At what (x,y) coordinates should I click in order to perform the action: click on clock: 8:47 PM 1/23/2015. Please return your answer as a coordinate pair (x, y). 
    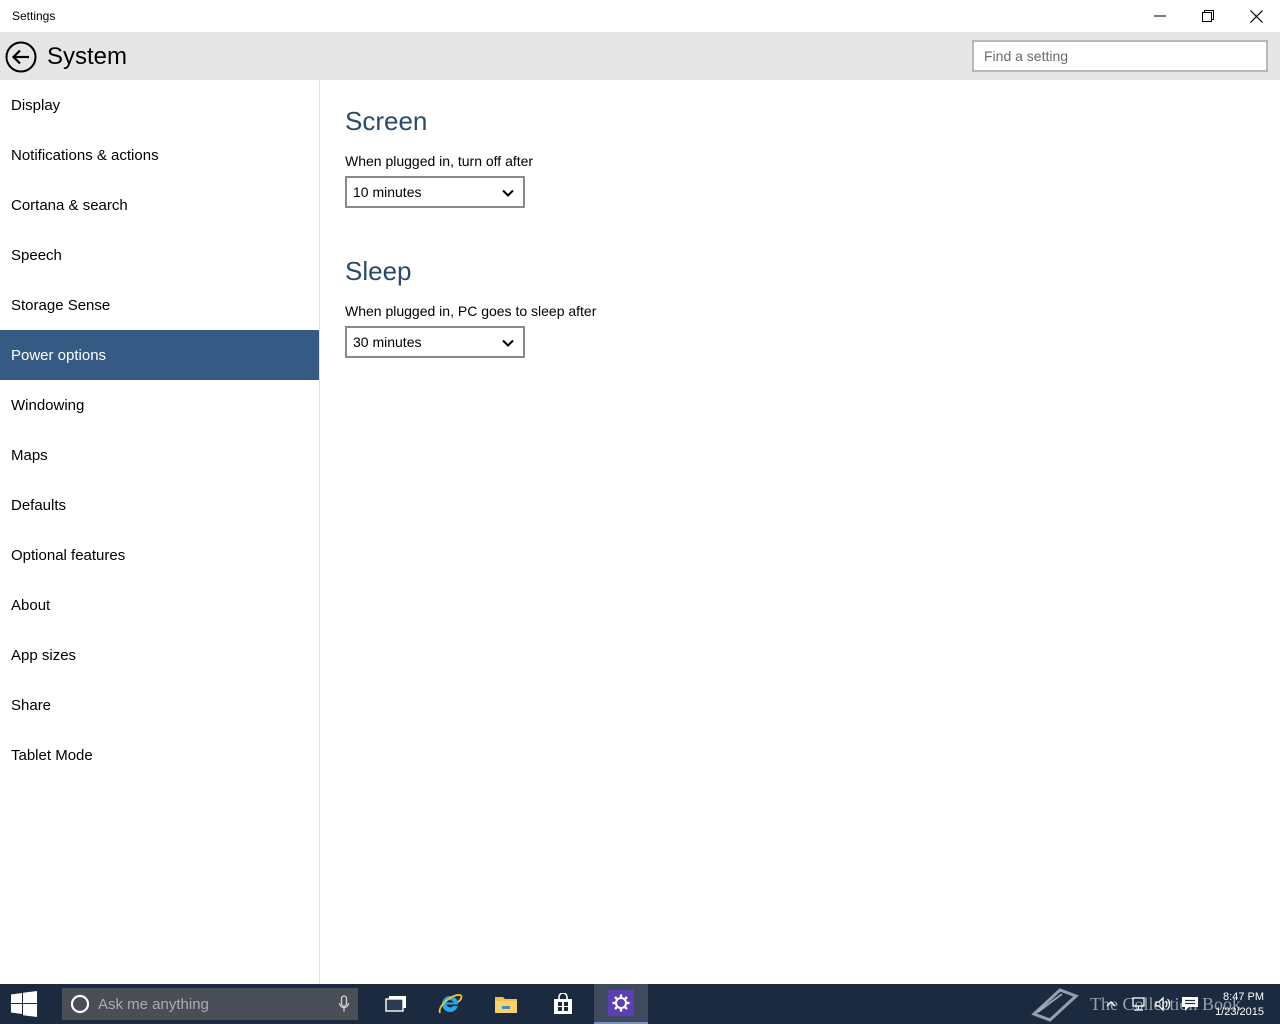
    Looking at the image, I should click on (1239, 1005).